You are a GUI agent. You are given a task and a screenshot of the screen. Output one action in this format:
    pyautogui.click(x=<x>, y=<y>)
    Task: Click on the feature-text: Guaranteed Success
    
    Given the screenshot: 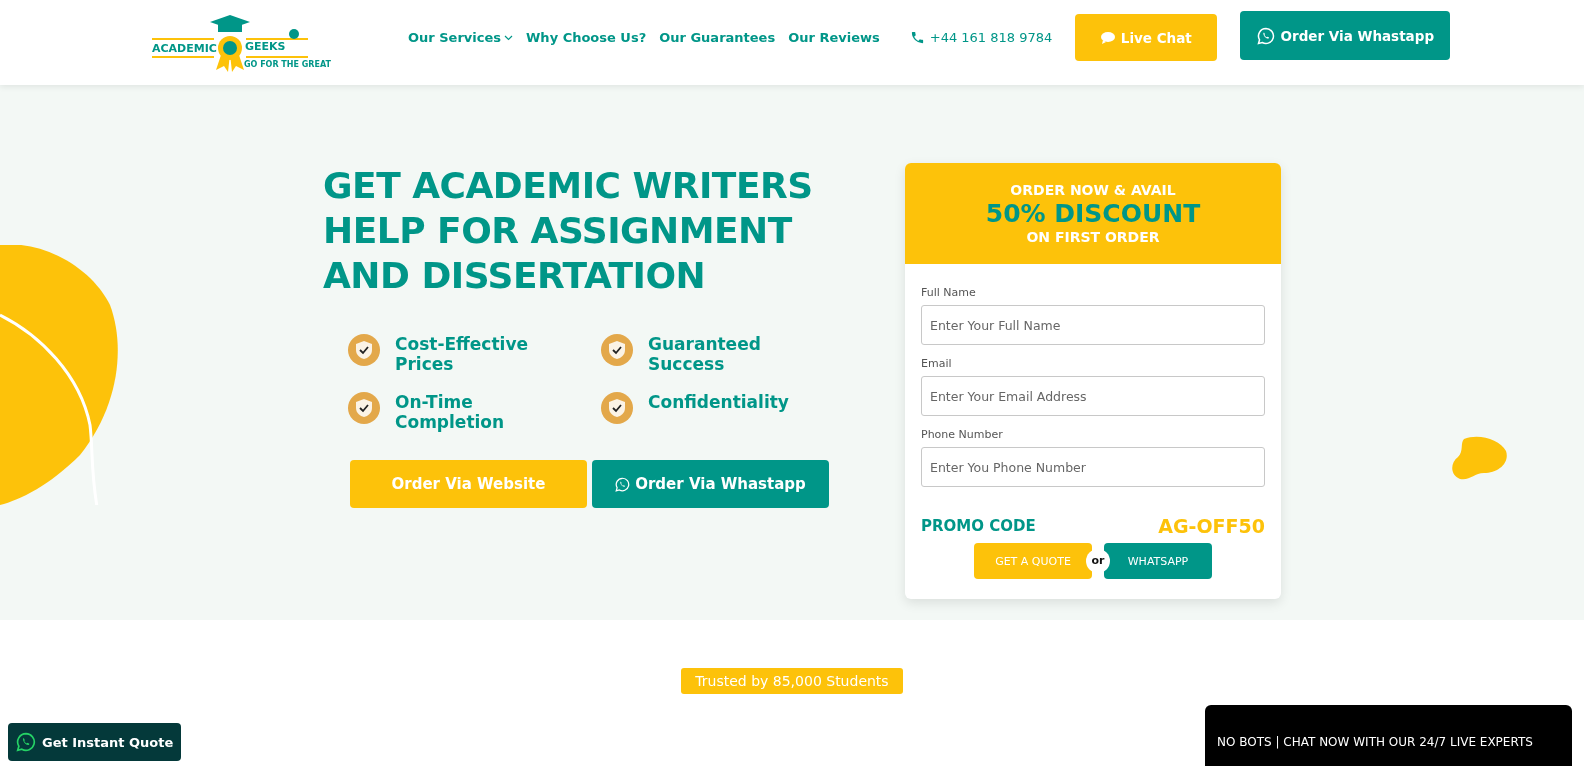 What is the action you would take?
    pyautogui.click(x=705, y=354)
    